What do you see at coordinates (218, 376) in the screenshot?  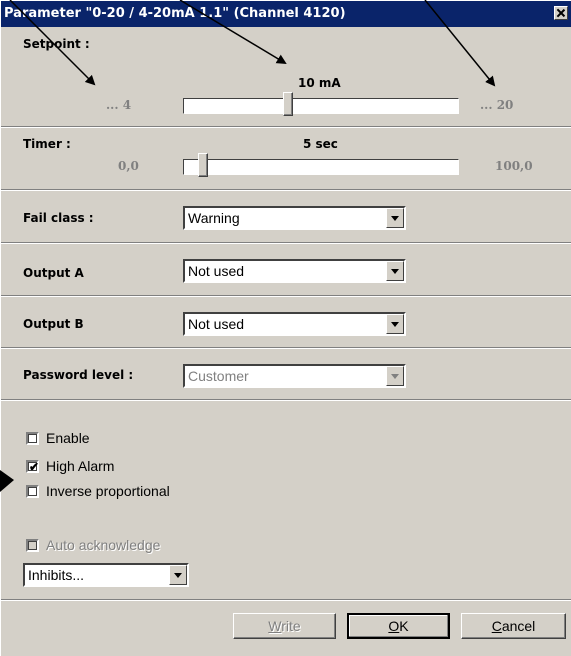 I see `password-level-value: Customer` at bounding box center [218, 376].